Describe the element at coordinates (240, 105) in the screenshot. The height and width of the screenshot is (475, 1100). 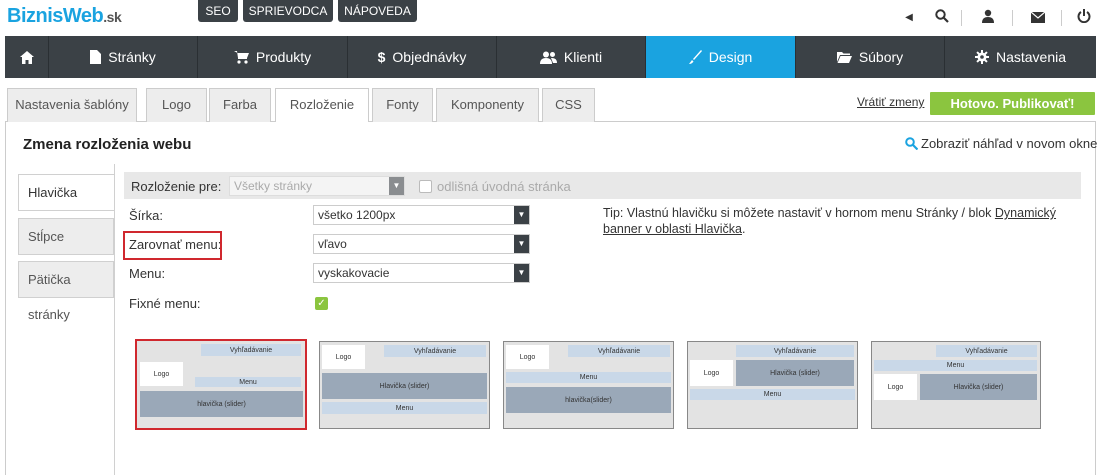
I see `tab-color: Farba` at that location.